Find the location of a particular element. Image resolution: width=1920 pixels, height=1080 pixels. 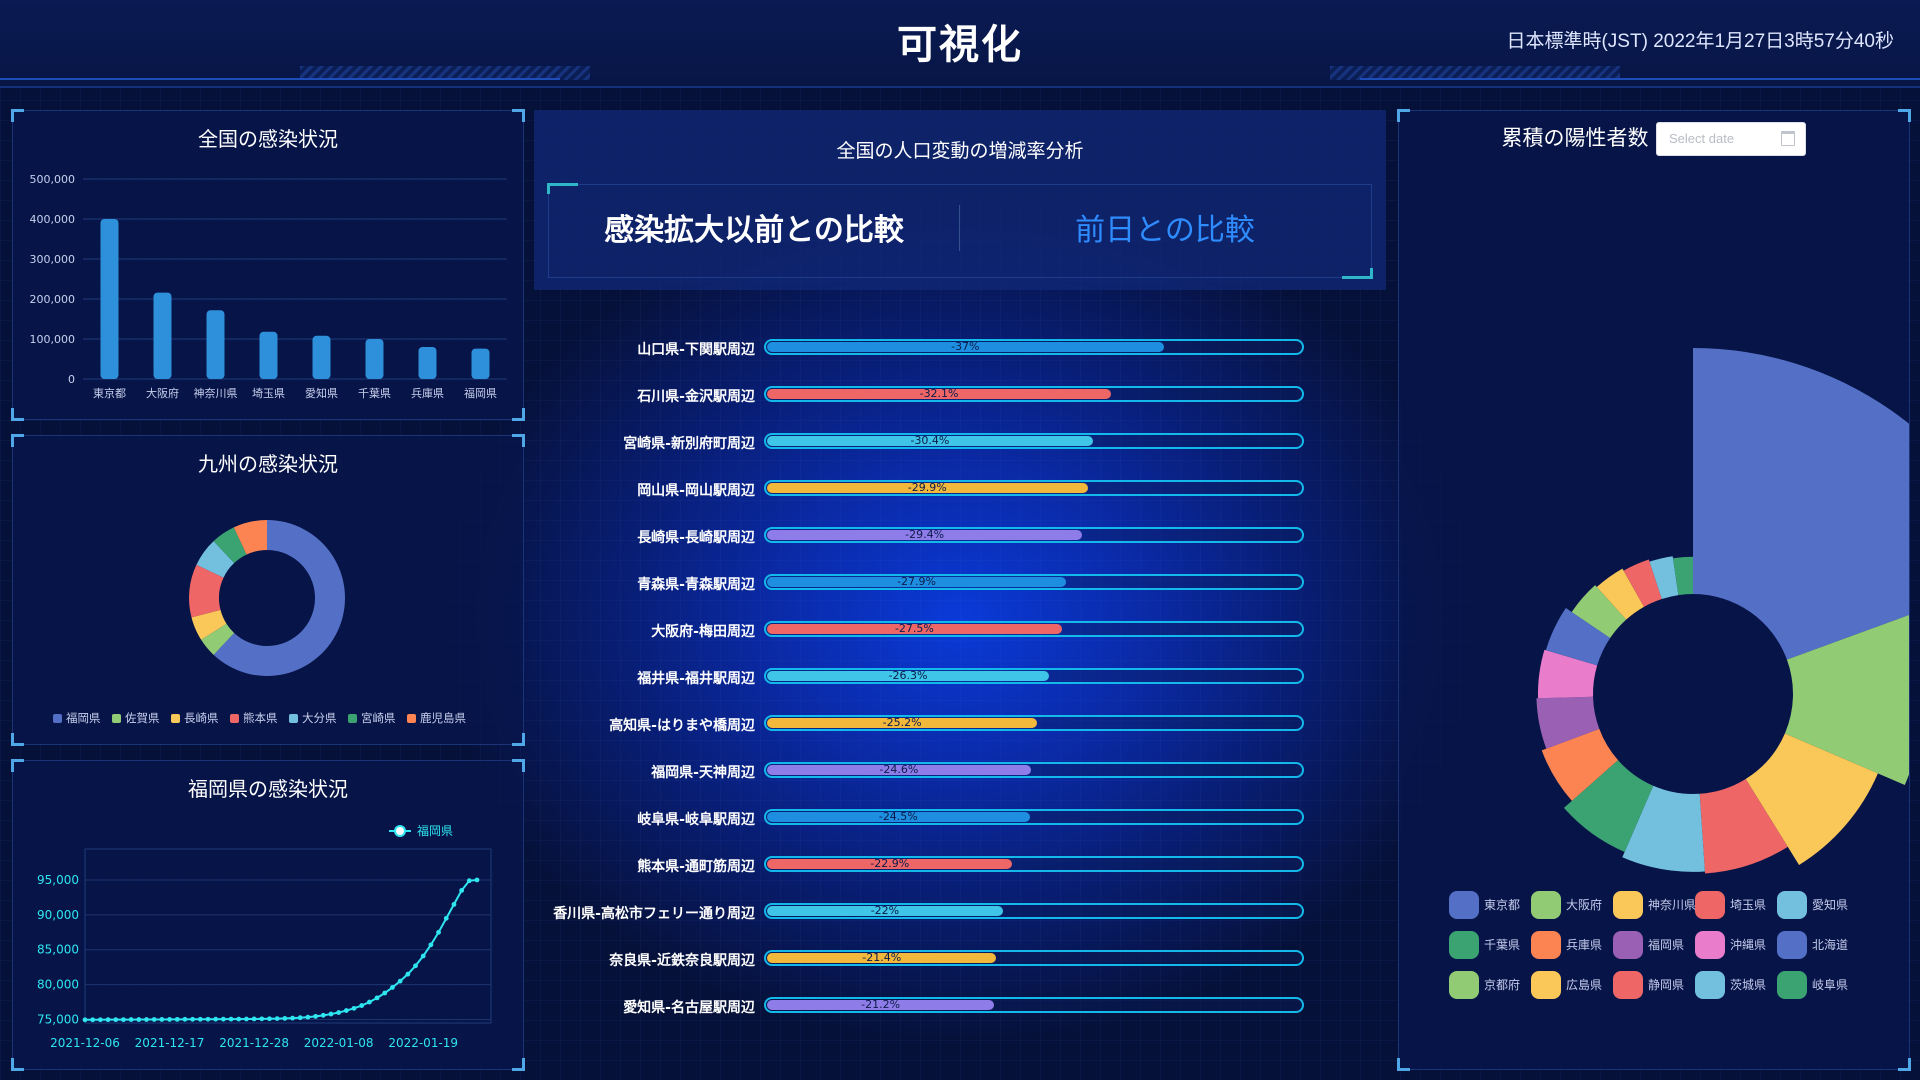

population-row: 熊本県-通町筋周辺 -22.9% is located at coordinates (922, 865).